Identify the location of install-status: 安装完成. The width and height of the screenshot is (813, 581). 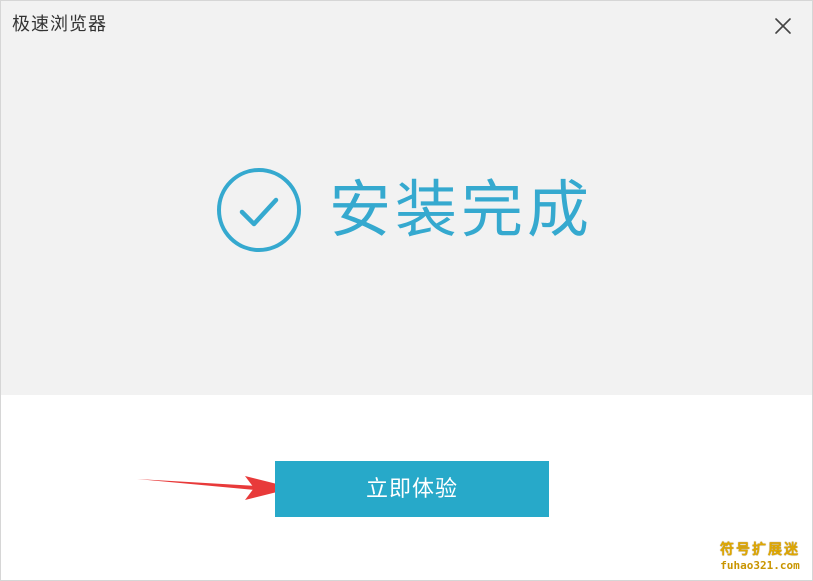
(404, 210).